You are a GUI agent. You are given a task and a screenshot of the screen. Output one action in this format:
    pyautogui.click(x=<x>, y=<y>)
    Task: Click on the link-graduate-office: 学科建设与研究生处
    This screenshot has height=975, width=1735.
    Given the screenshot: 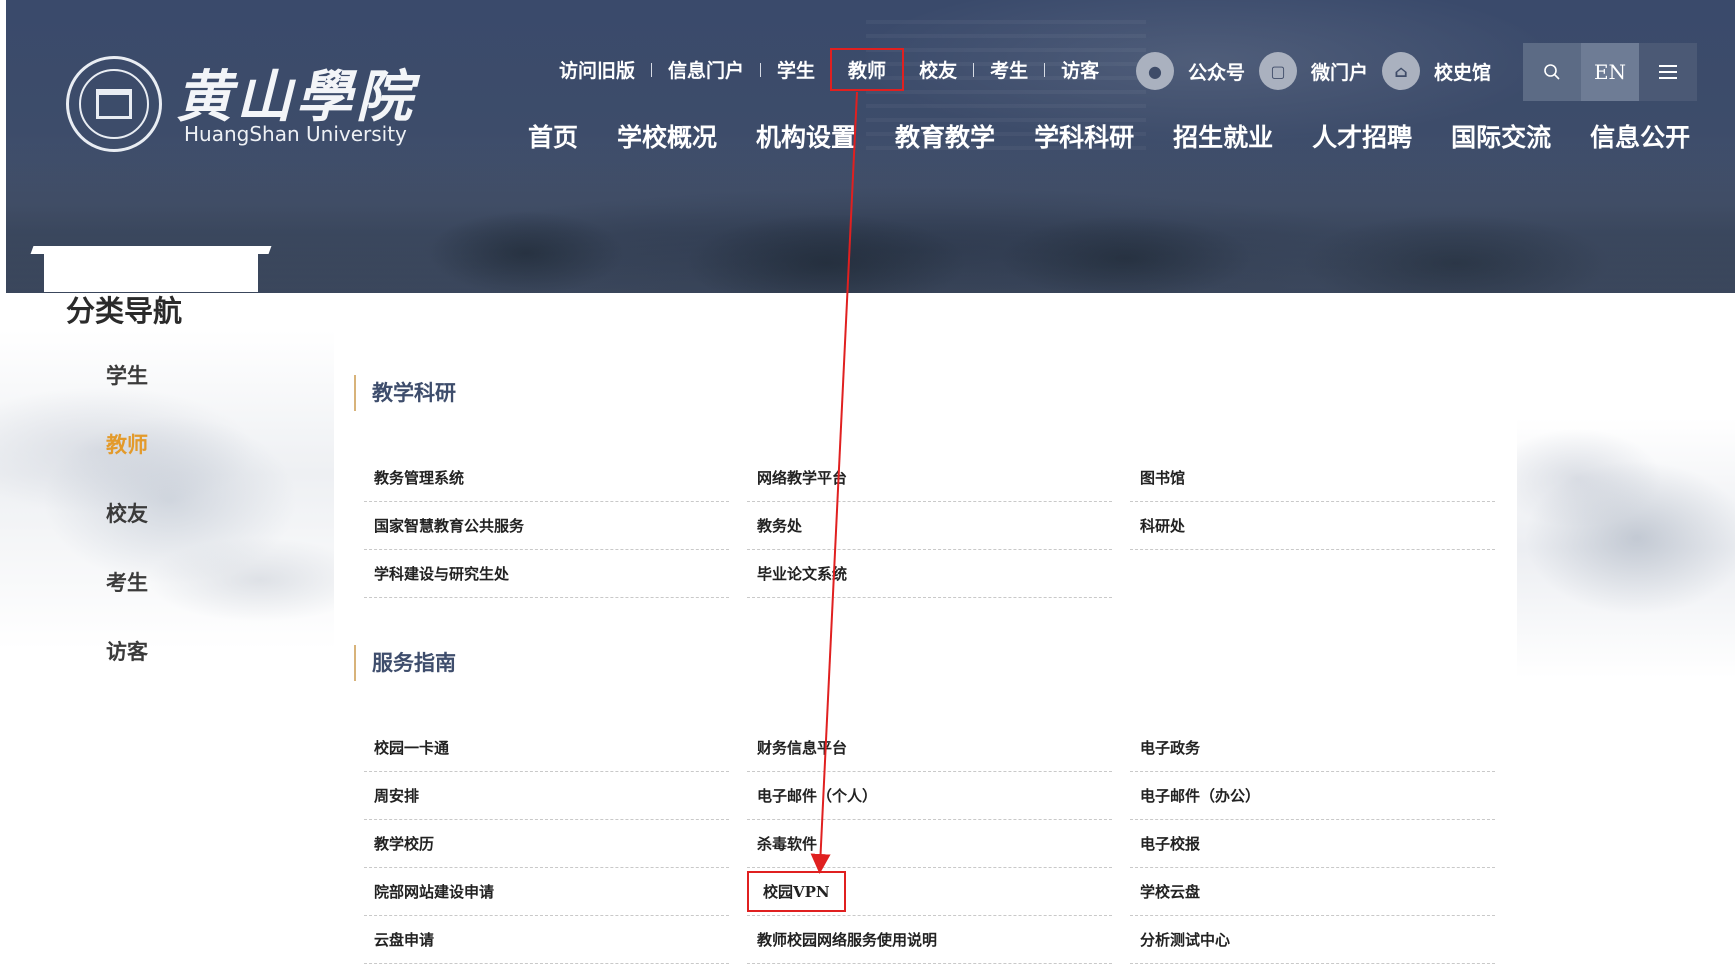 What is the action you would take?
    pyautogui.click(x=546, y=574)
    